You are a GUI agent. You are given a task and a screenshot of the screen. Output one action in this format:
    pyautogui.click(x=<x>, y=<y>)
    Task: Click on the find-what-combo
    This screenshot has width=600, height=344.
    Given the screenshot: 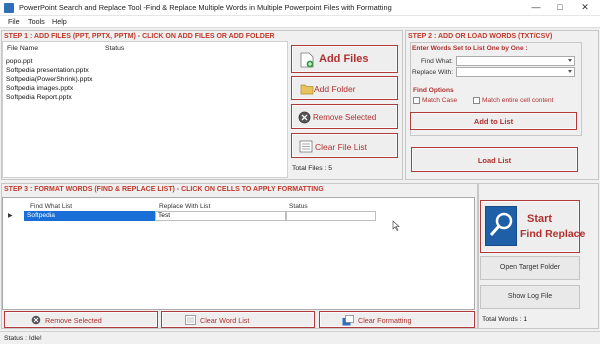 What is the action you would take?
    pyautogui.click(x=515, y=61)
    